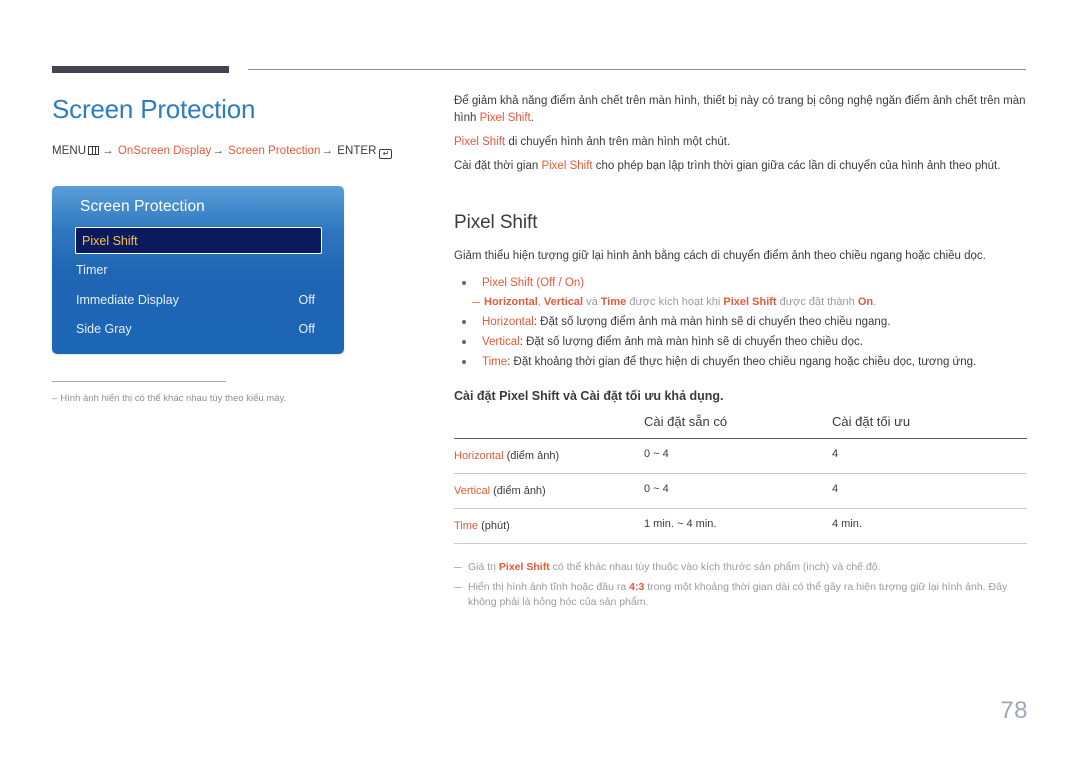  I want to click on row-1-label-rest: (điểm ảnh), so click(518, 491).